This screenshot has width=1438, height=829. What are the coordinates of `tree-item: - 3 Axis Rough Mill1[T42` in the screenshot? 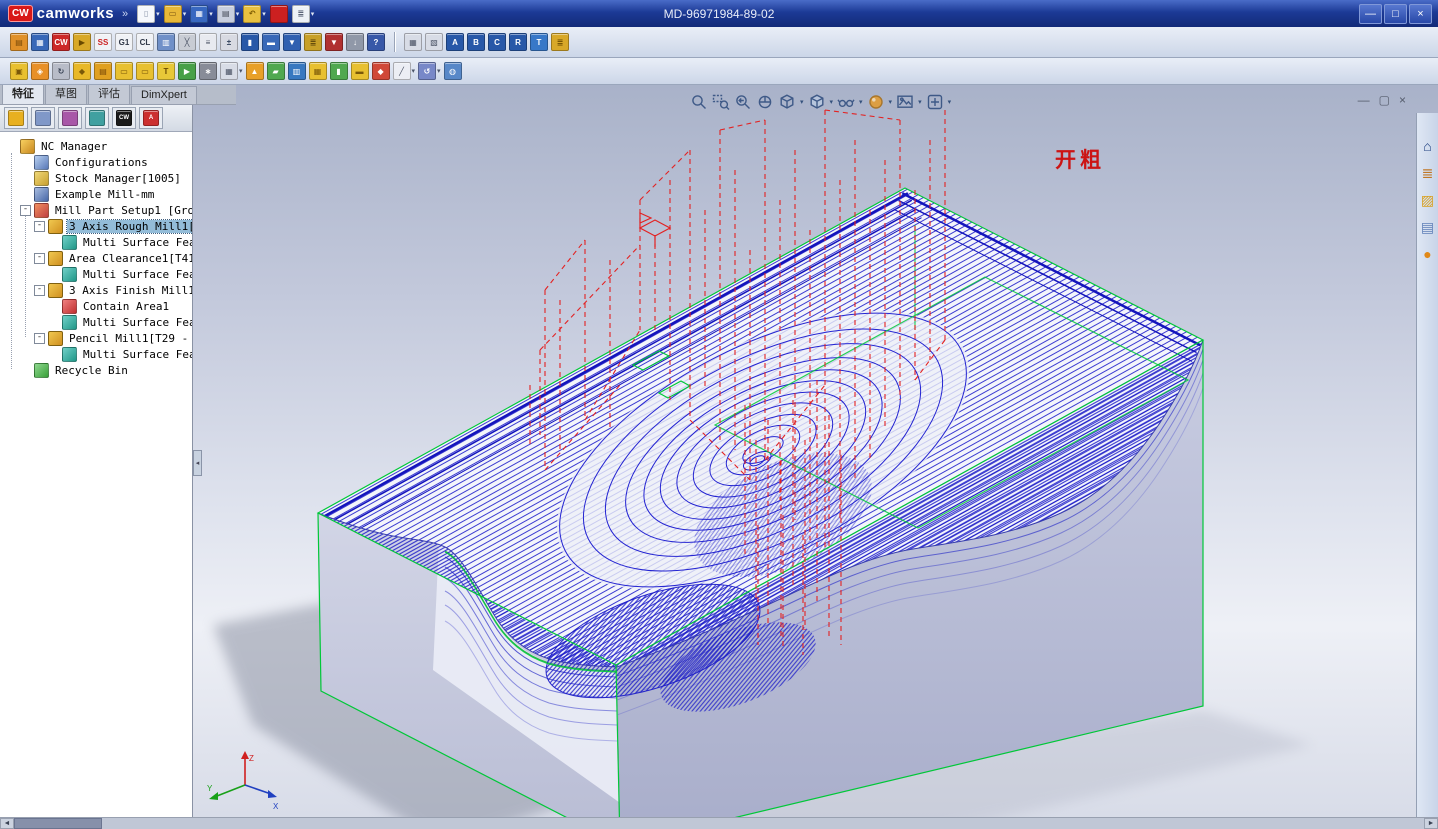 It's located at (96, 226).